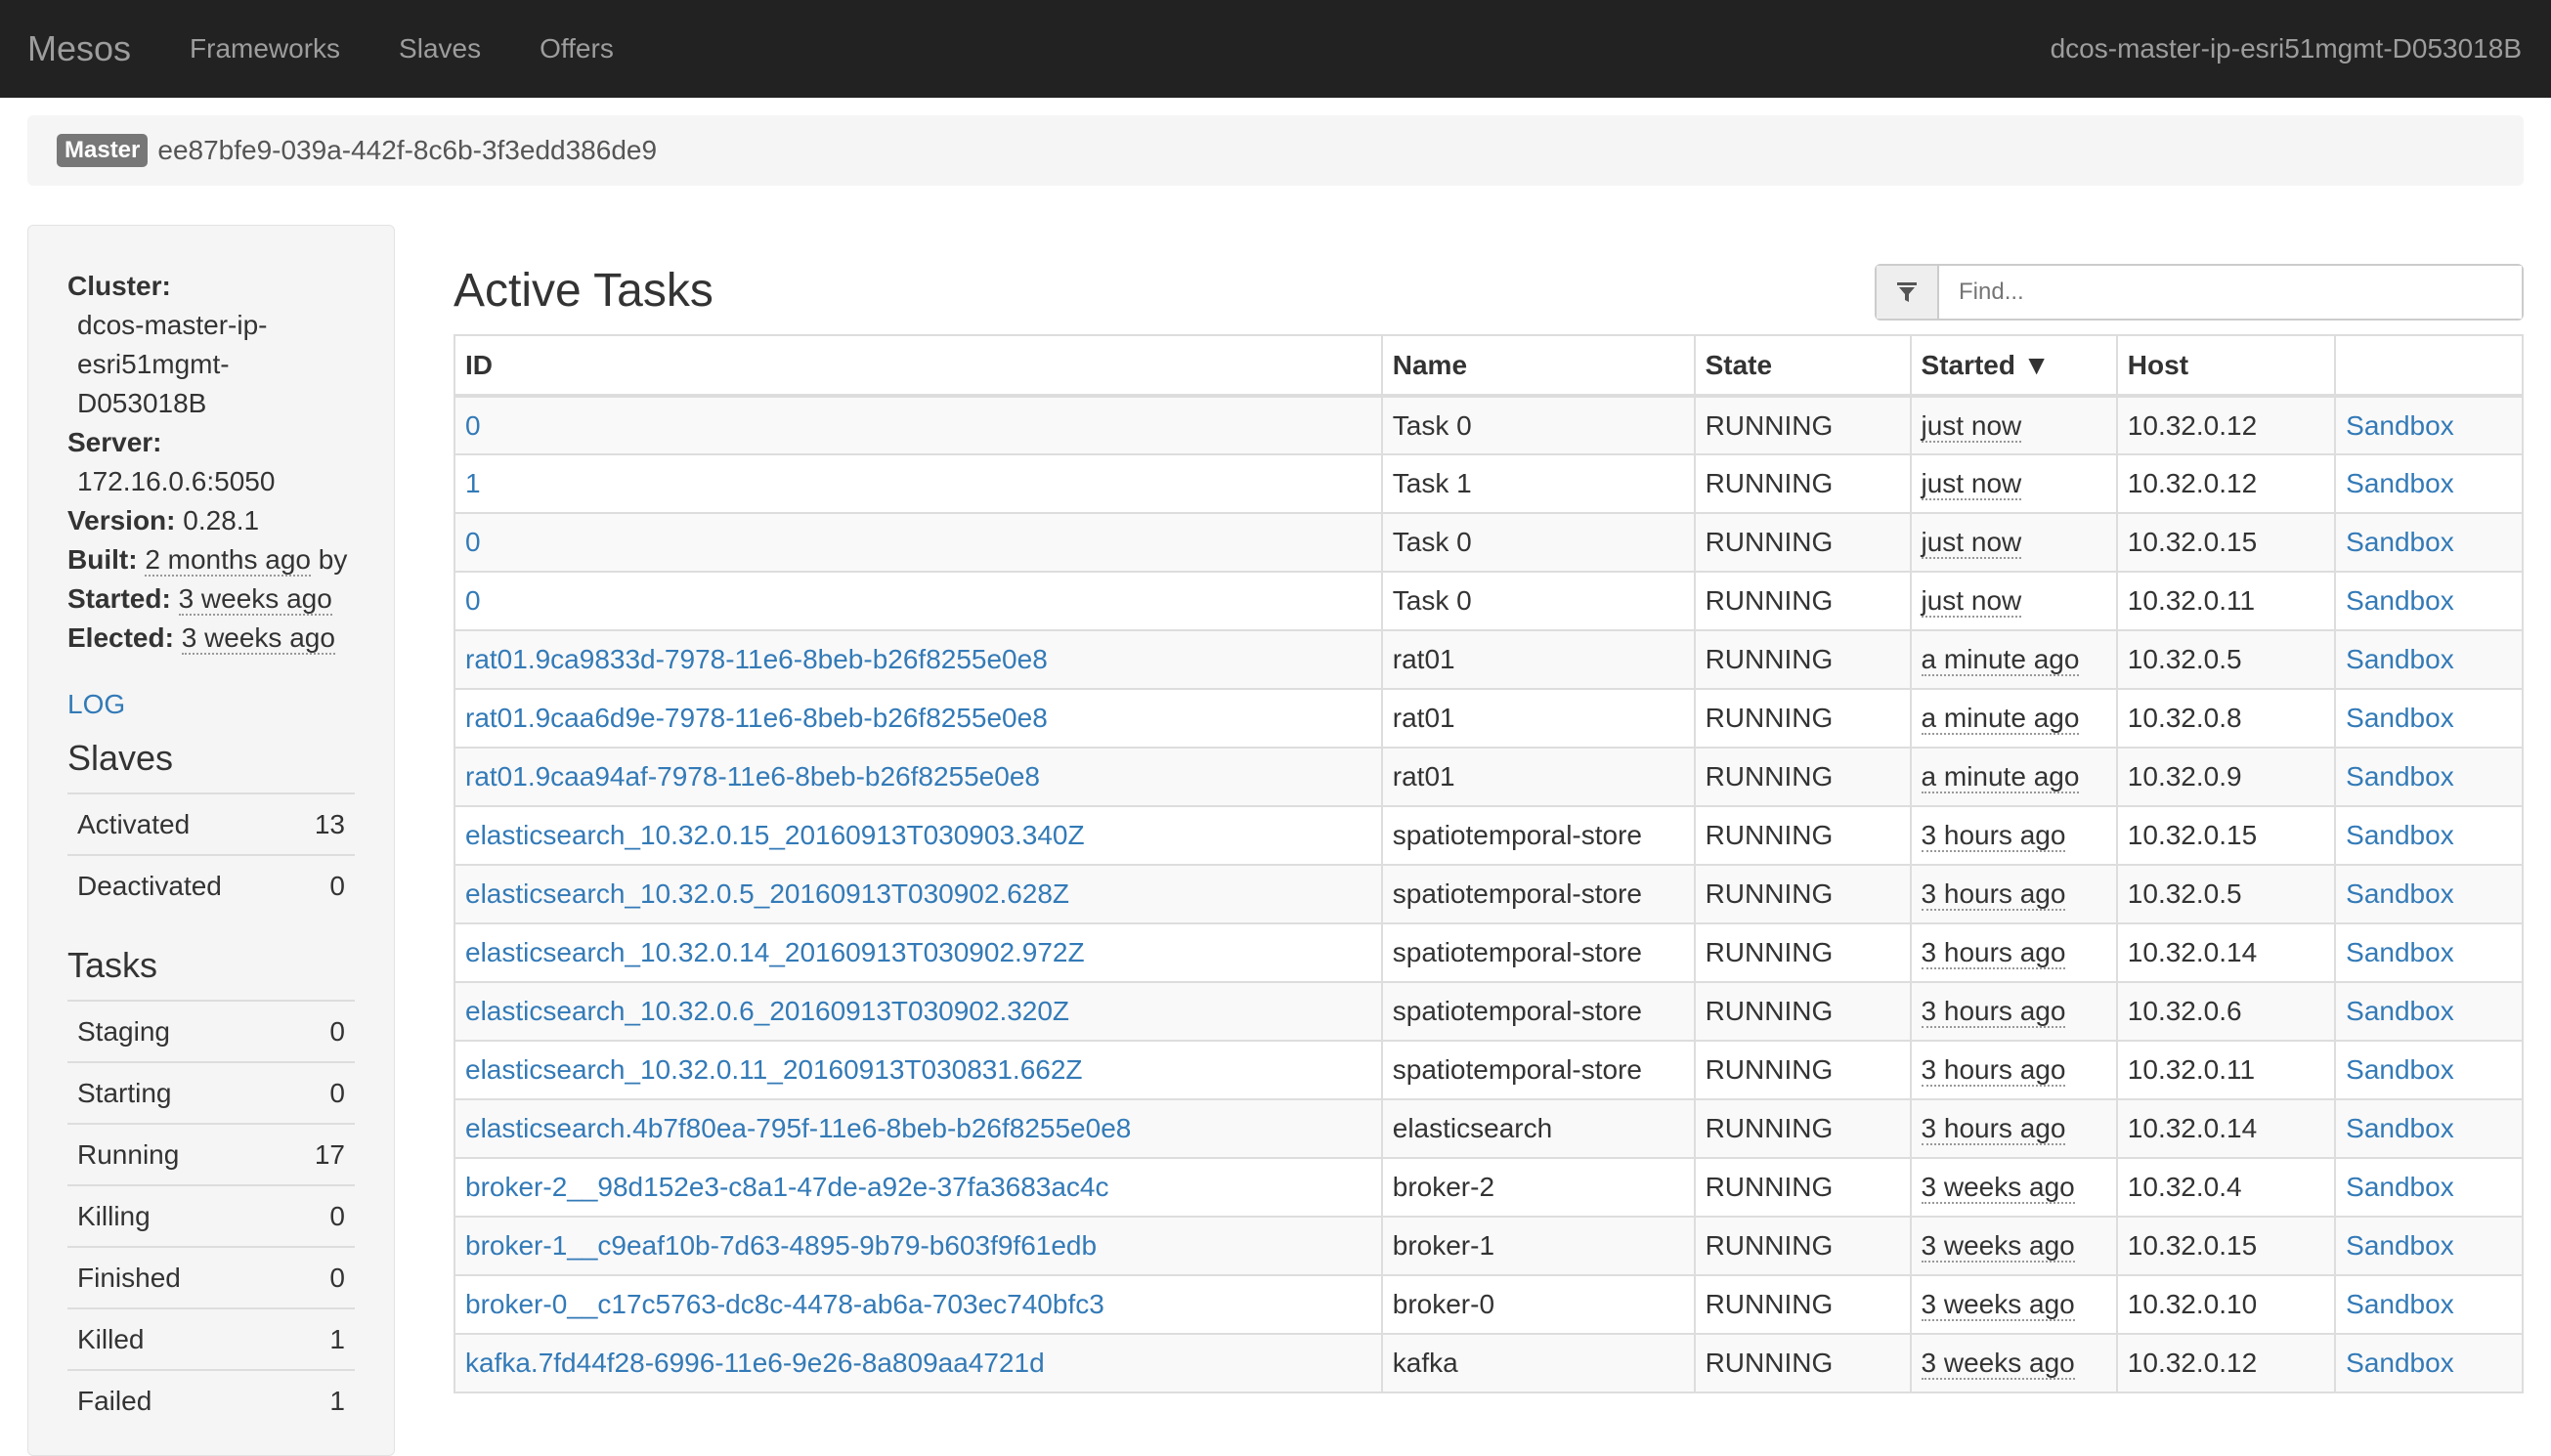  Describe the element at coordinates (2193, 952) in the screenshot. I see `task-host: 10.32.0.14` at that location.